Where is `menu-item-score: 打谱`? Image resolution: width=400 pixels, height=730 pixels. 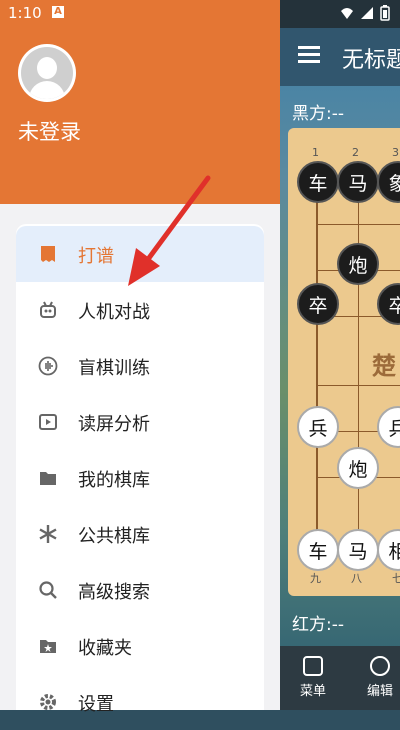
menu-item-score: 打谱 is located at coordinates (140, 254).